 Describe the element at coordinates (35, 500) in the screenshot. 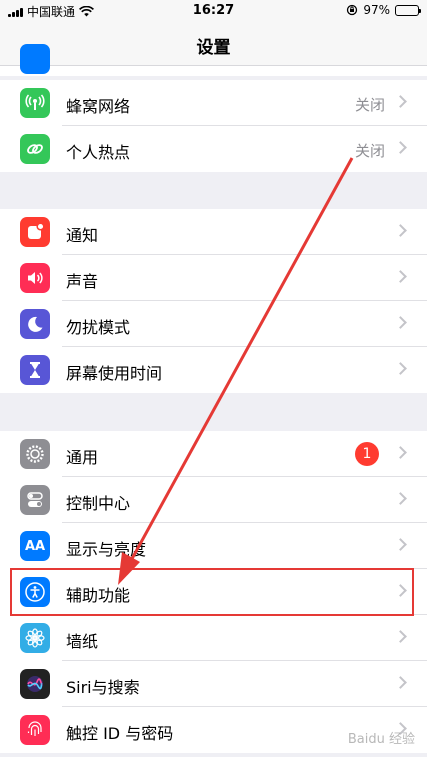

I see `toggle-icon` at that location.